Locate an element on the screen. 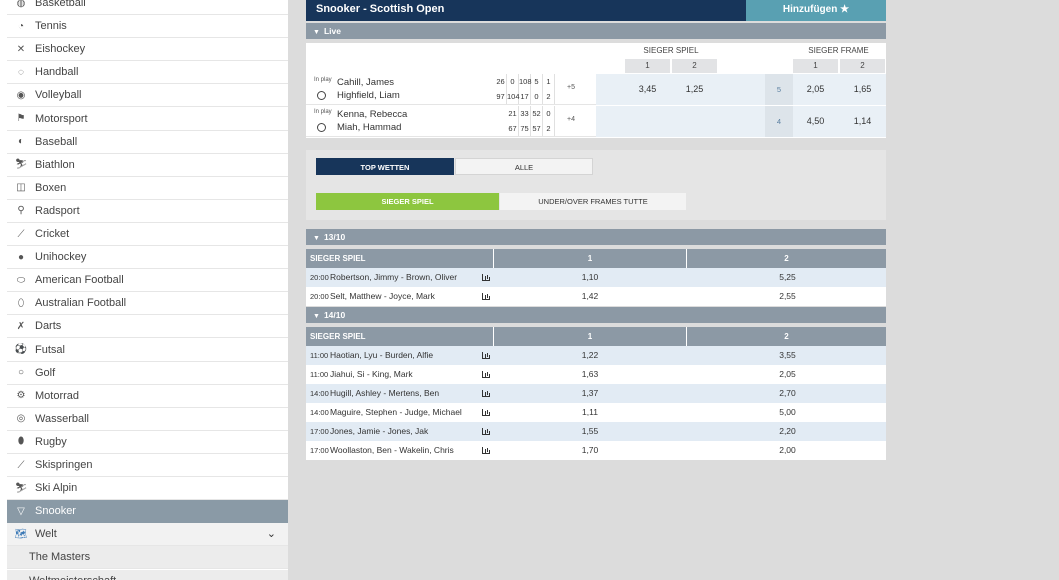  sidebar-subitem: Weltmeisterschaft is located at coordinates (147, 574).